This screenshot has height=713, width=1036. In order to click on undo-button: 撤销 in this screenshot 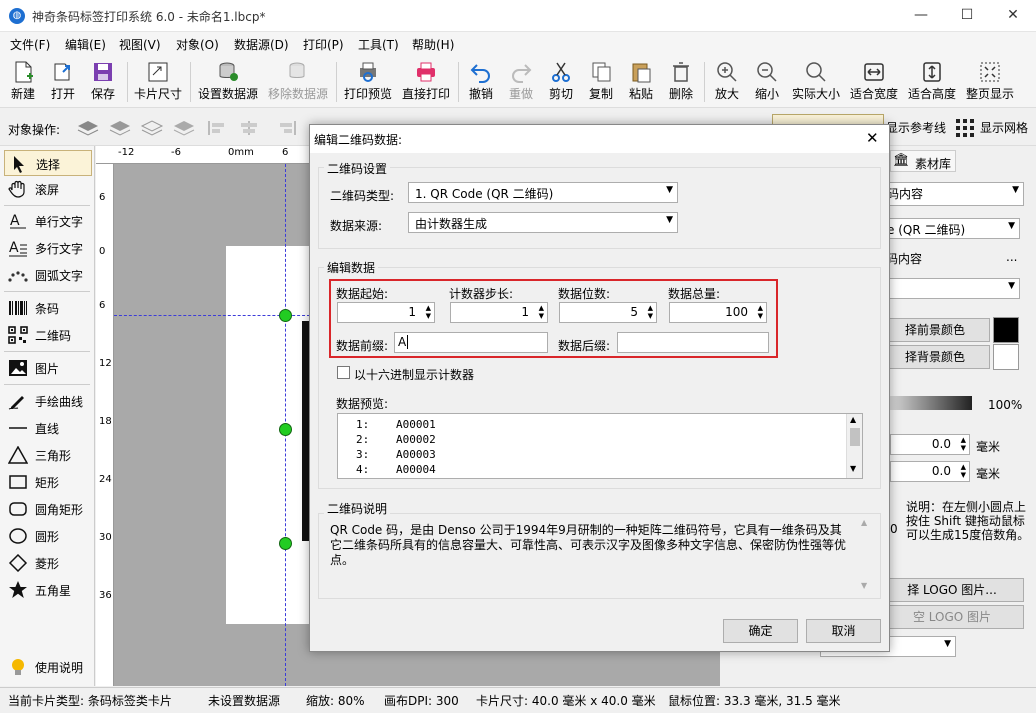, I will do `click(481, 82)`.